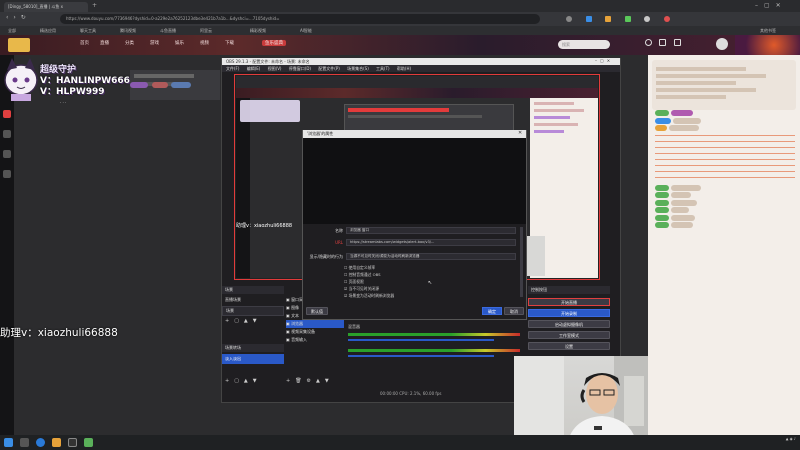 This screenshot has height=450, width=800. What do you see at coordinates (431, 230) in the screenshot?
I see `name-field: 浏览器 窗口` at bounding box center [431, 230].